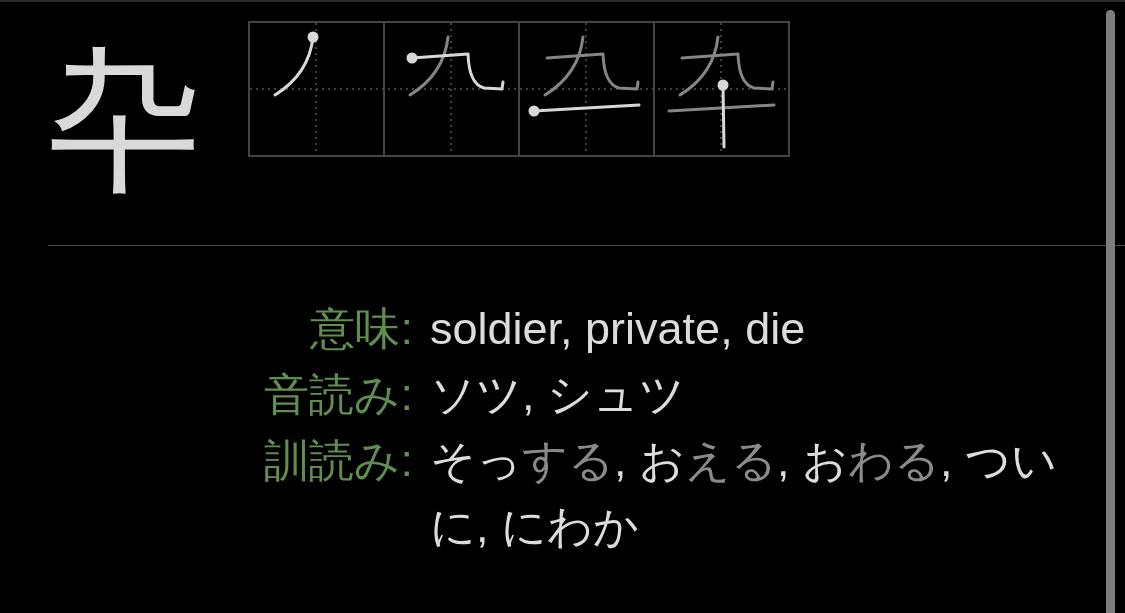 This screenshot has height=613, width=1125. I want to click on scrollbar-thumb, so click(1110, 311).